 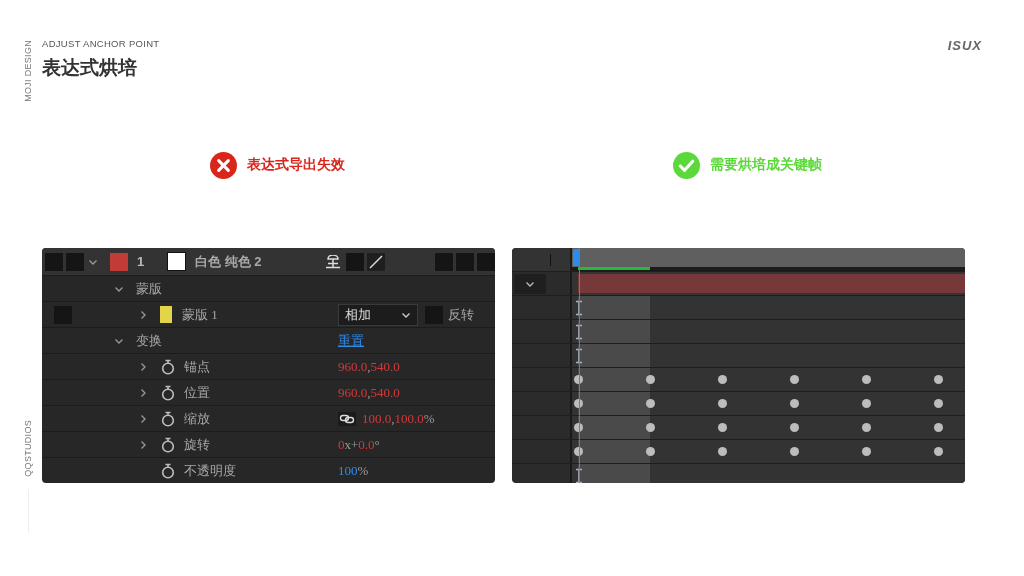 What do you see at coordinates (90, 68) in the screenshot?
I see `page-title: 表达式烘培` at bounding box center [90, 68].